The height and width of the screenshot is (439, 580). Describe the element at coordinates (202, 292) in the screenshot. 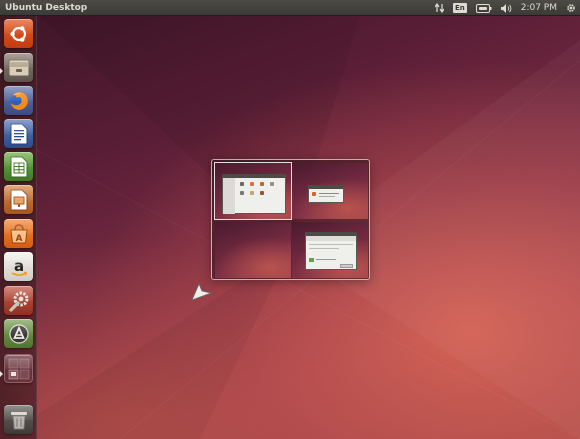

I see `mouse-pointer-icon` at that location.